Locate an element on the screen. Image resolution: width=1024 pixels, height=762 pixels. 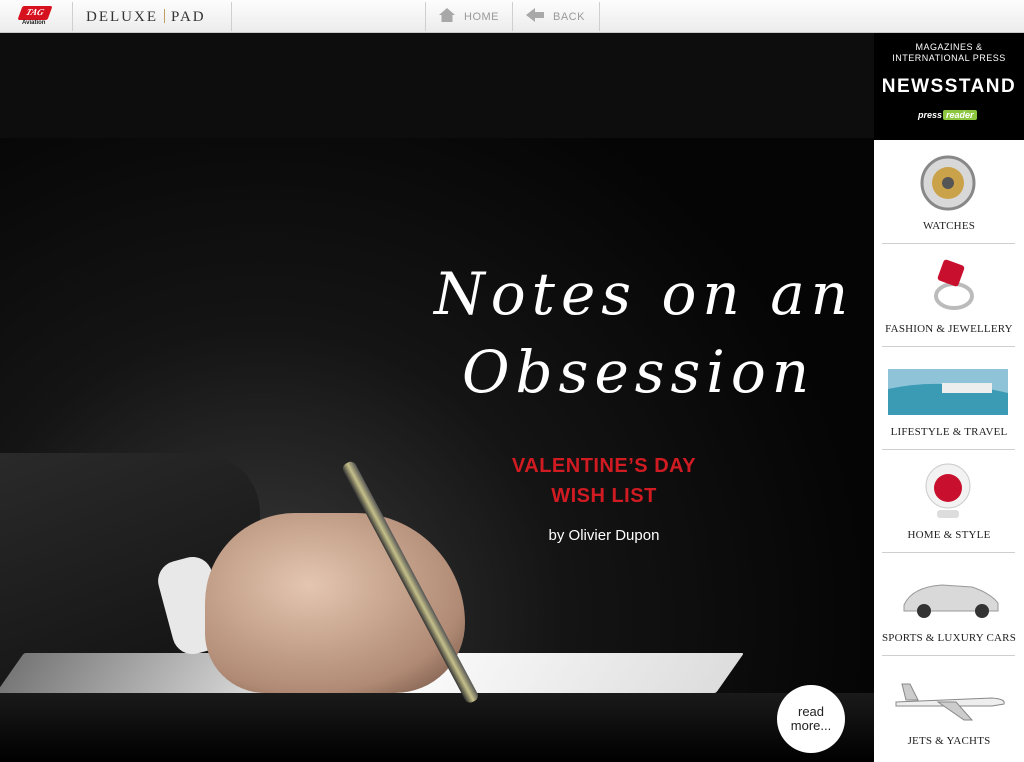
home-label: HOME is located at coordinates (481, 16).